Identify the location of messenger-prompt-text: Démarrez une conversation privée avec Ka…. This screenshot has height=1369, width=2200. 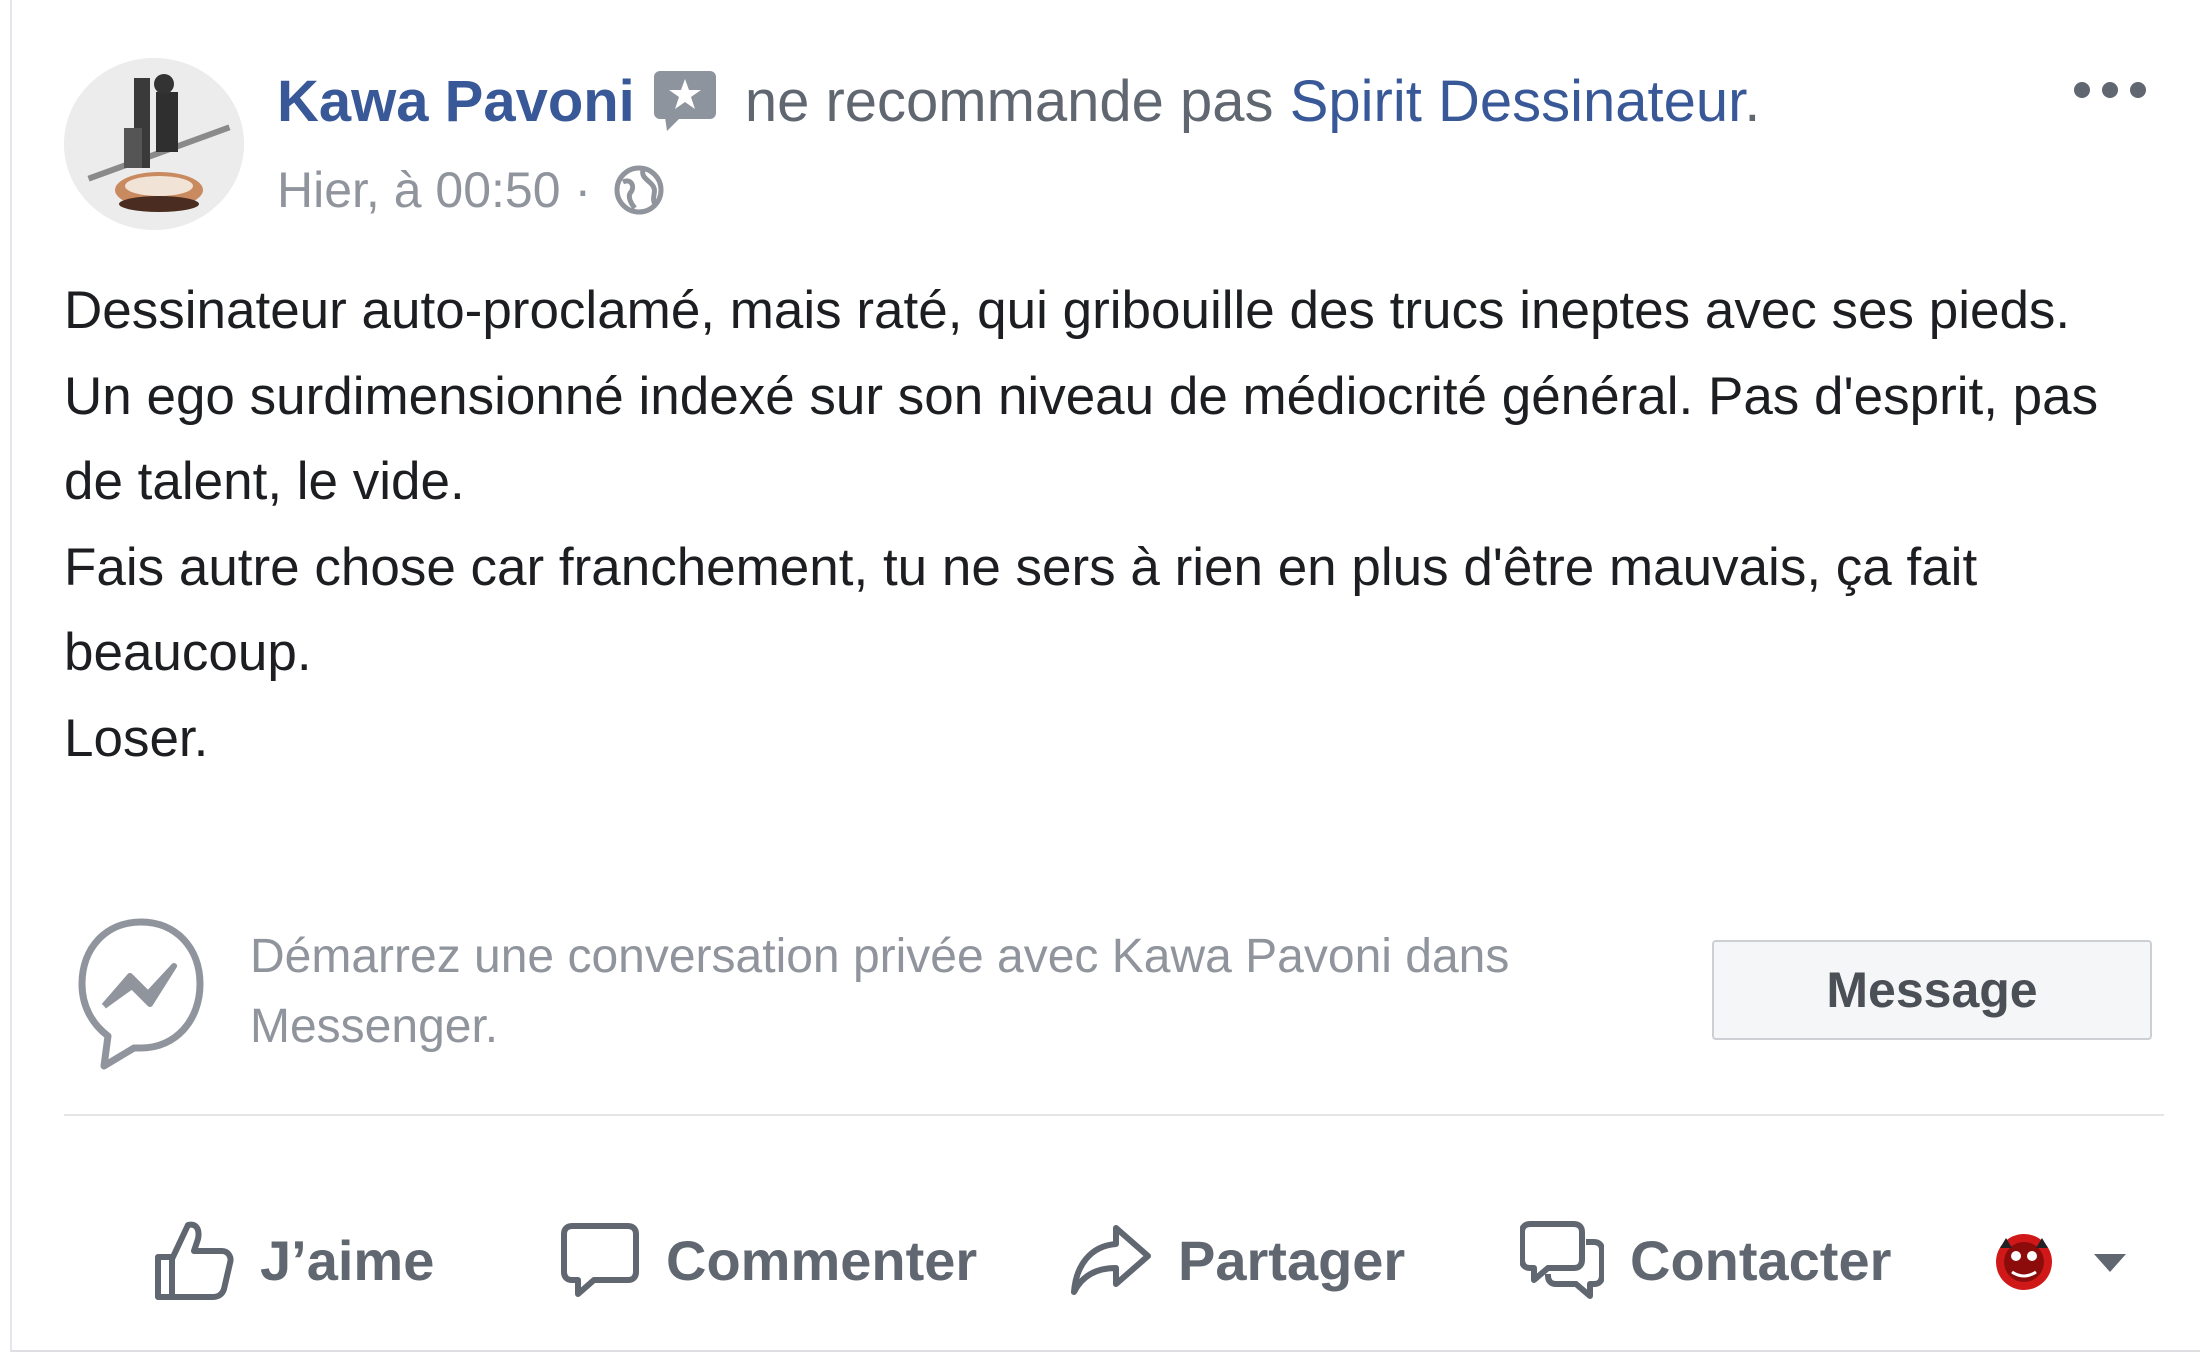
(880, 991).